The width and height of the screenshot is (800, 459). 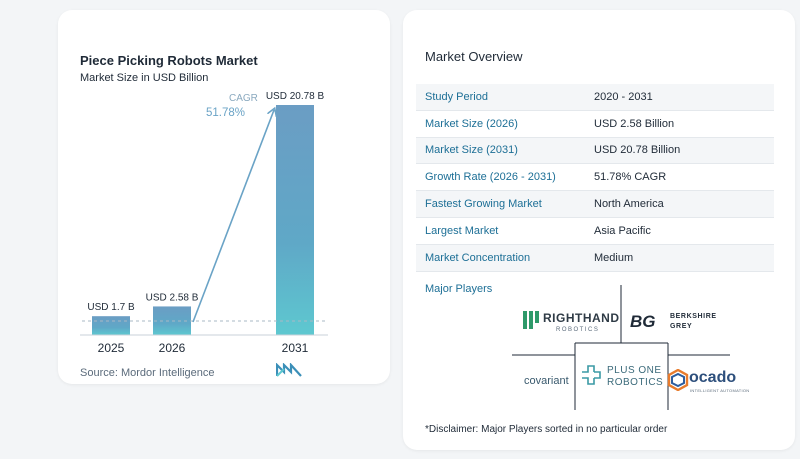 What do you see at coordinates (643, 321) in the screenshot?
I see `berkshire-mark: BG` at bounding box center [643, 321].